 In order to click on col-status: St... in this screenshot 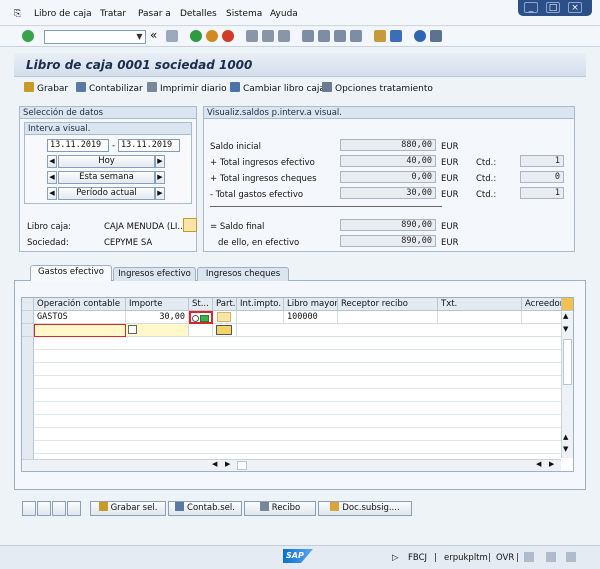, I will do `click(201, 304)`.